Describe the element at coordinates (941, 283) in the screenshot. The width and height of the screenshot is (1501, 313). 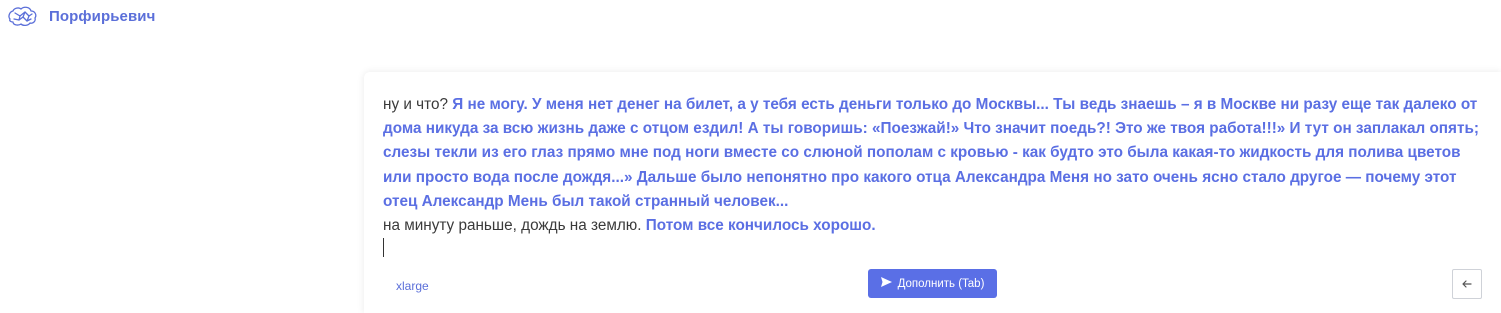
I see `complete-button-label: Дополнить (Tab)` at that location.